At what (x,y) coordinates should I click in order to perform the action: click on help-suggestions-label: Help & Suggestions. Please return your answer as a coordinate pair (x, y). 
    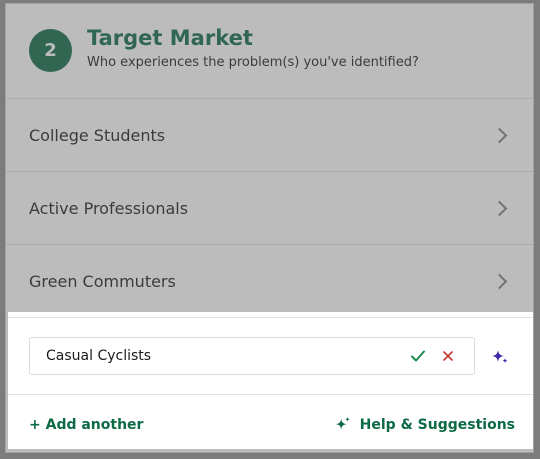
    Looking at the image, I should click on (437, 425).